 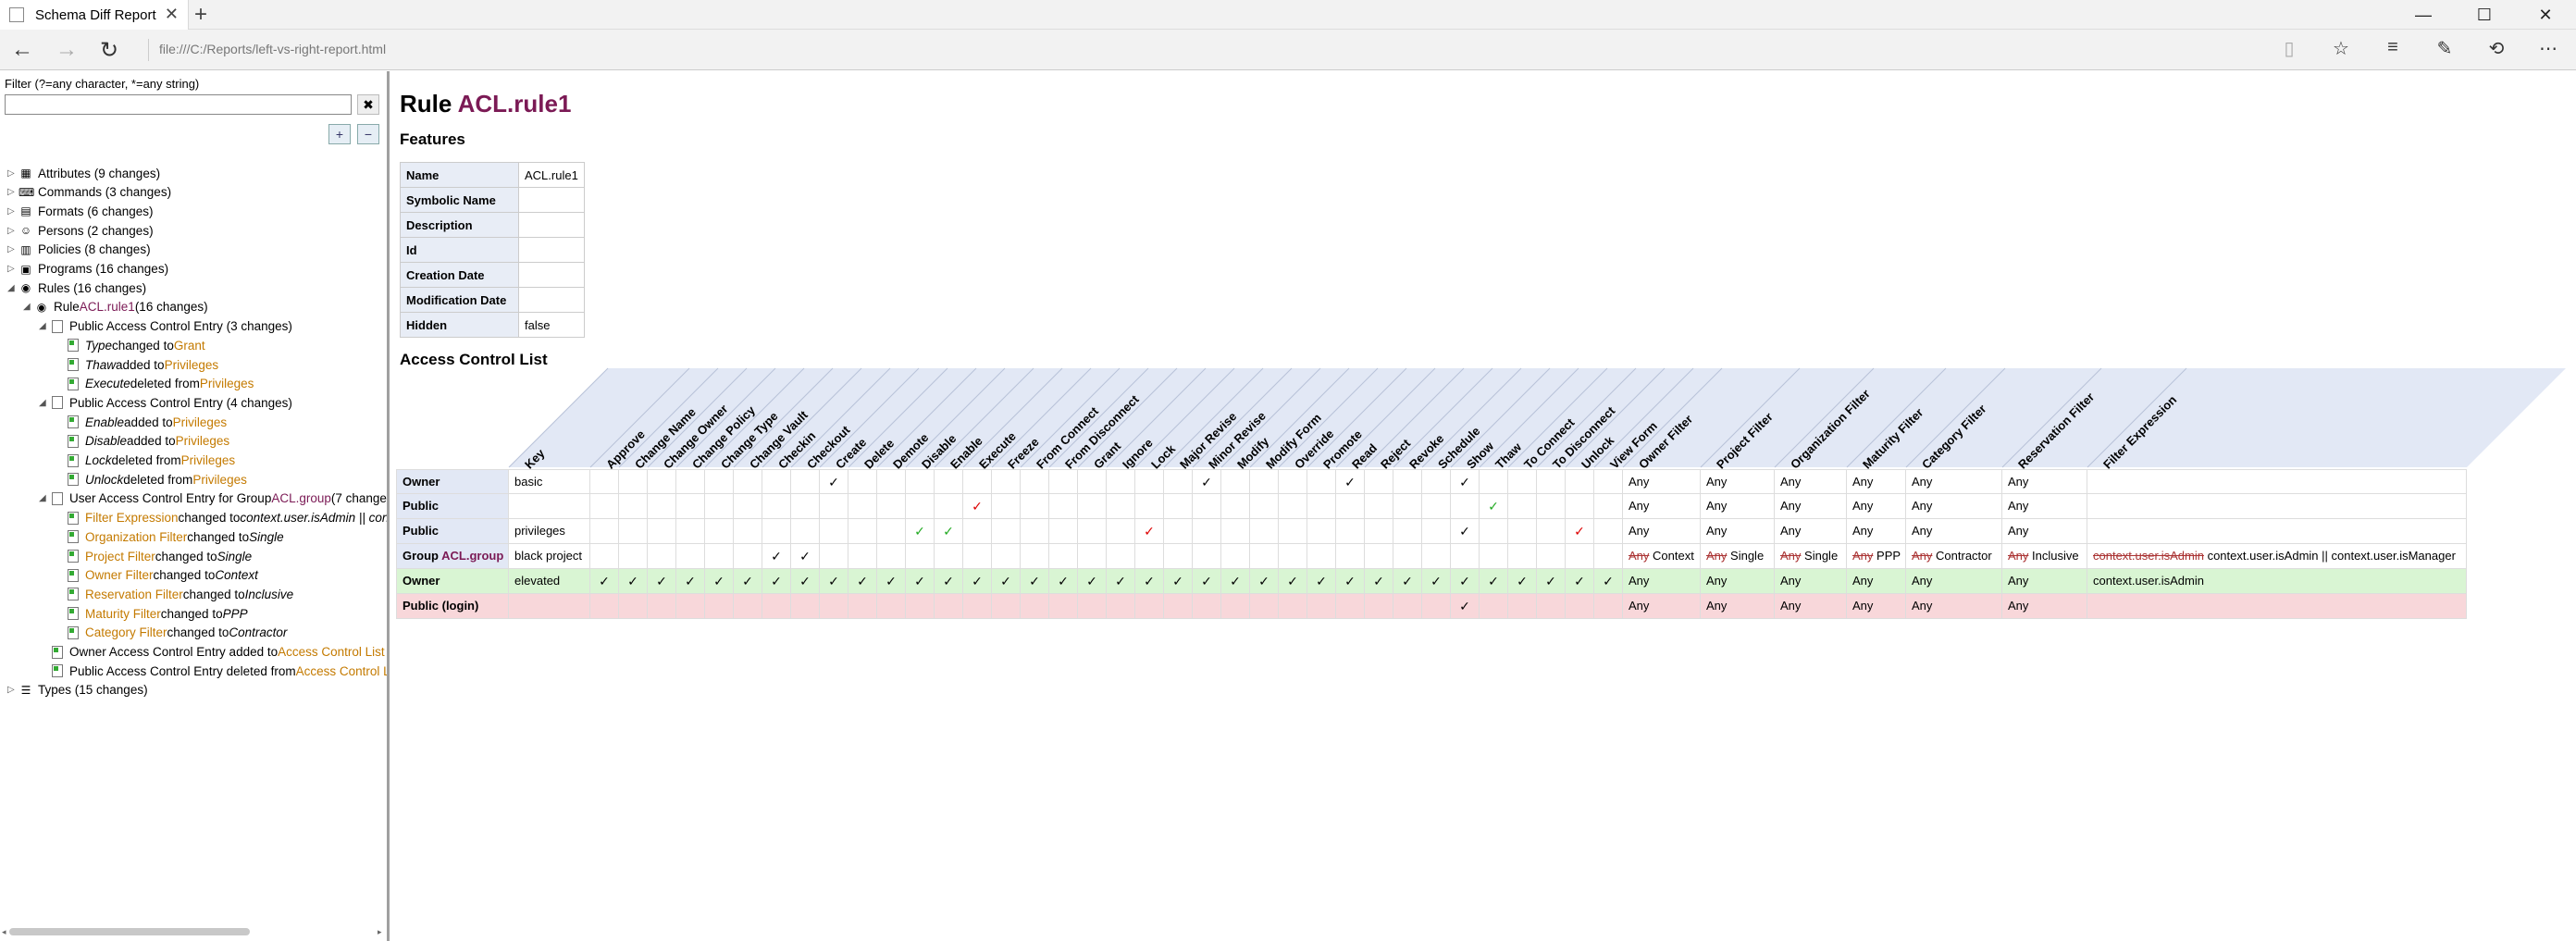 I want to click on change-attribute: Owner Filter, so click(x=120, y=575).